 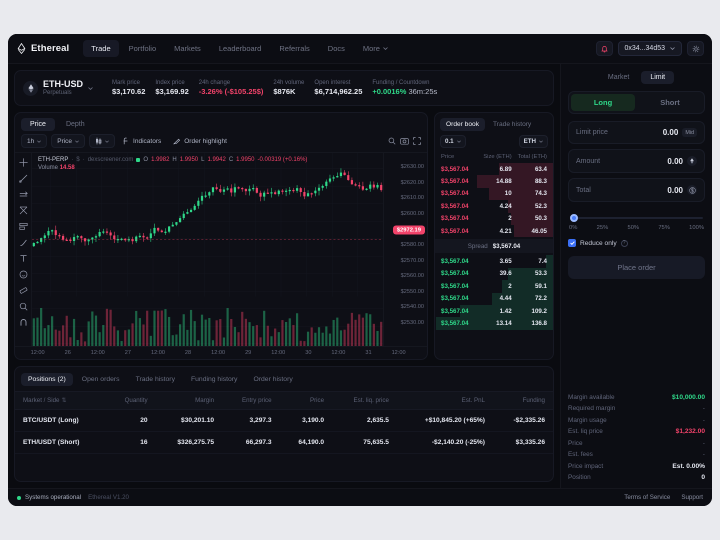 I want to click on status-dot-icon, so click(x=19, y=497).